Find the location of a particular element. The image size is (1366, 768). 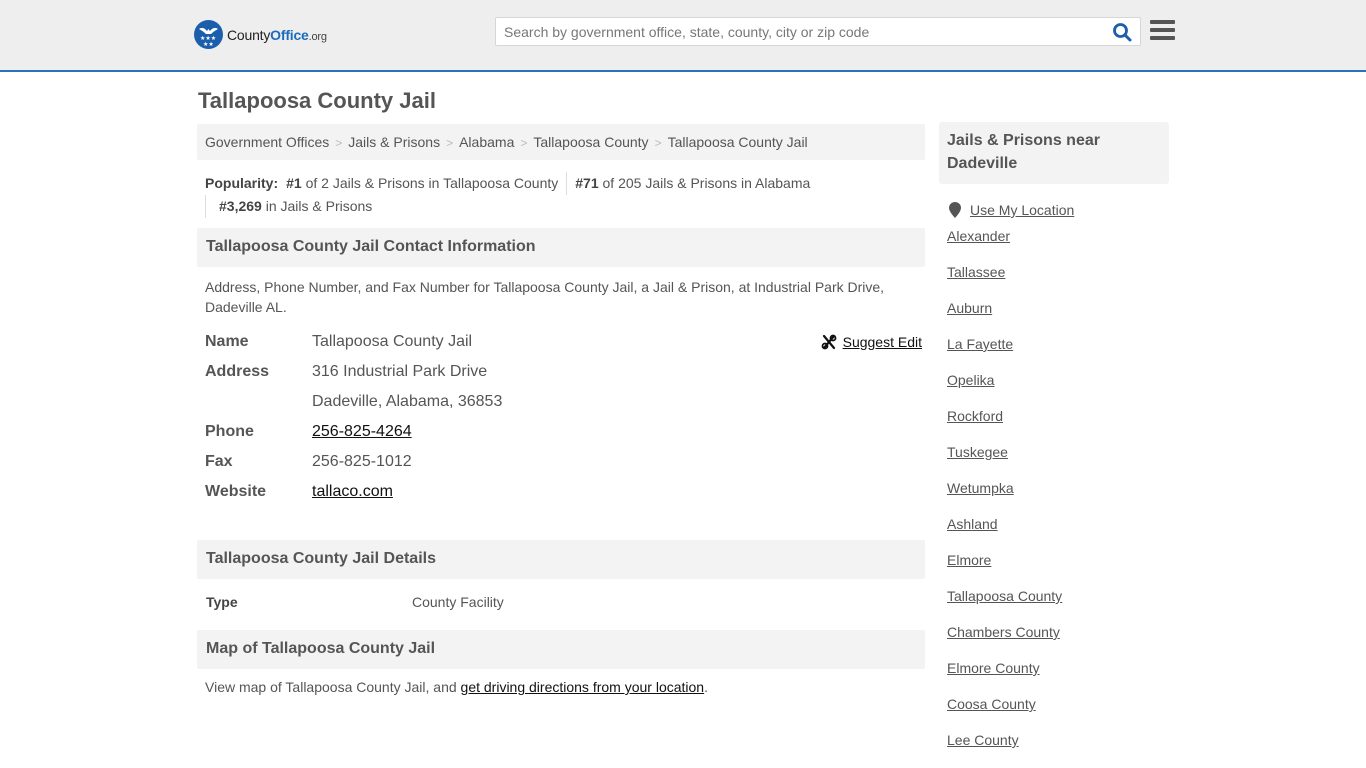

list-item: Alexander is located at coordinates (1058, 246).